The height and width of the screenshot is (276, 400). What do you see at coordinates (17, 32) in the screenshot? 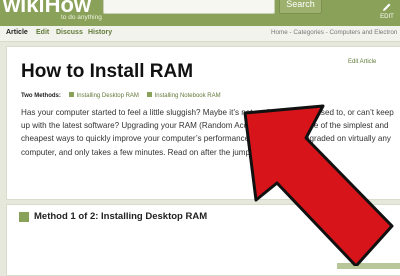
I see `tab-article: Article` at bounding box center [17, 32].